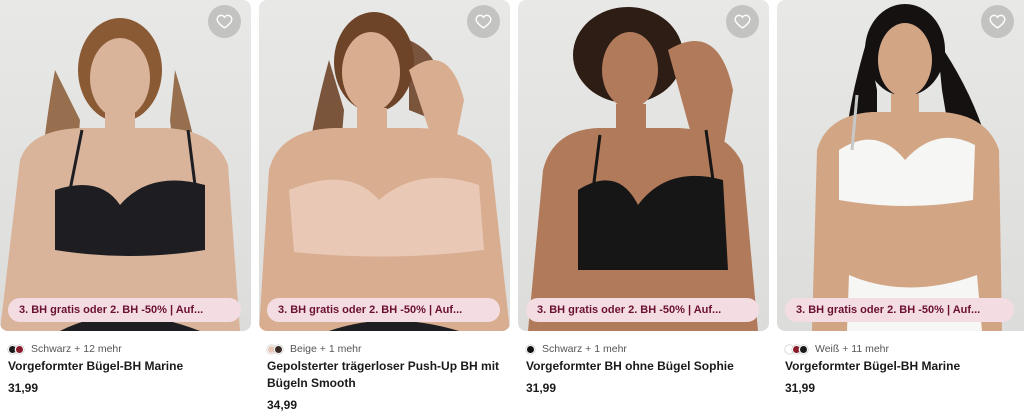 The width and height of the screenshot is (1024, 413). Describe the element at coordinates (584, 349) in the screenshot. I see `color-note: Schwarz + 1 mehr` at that location.